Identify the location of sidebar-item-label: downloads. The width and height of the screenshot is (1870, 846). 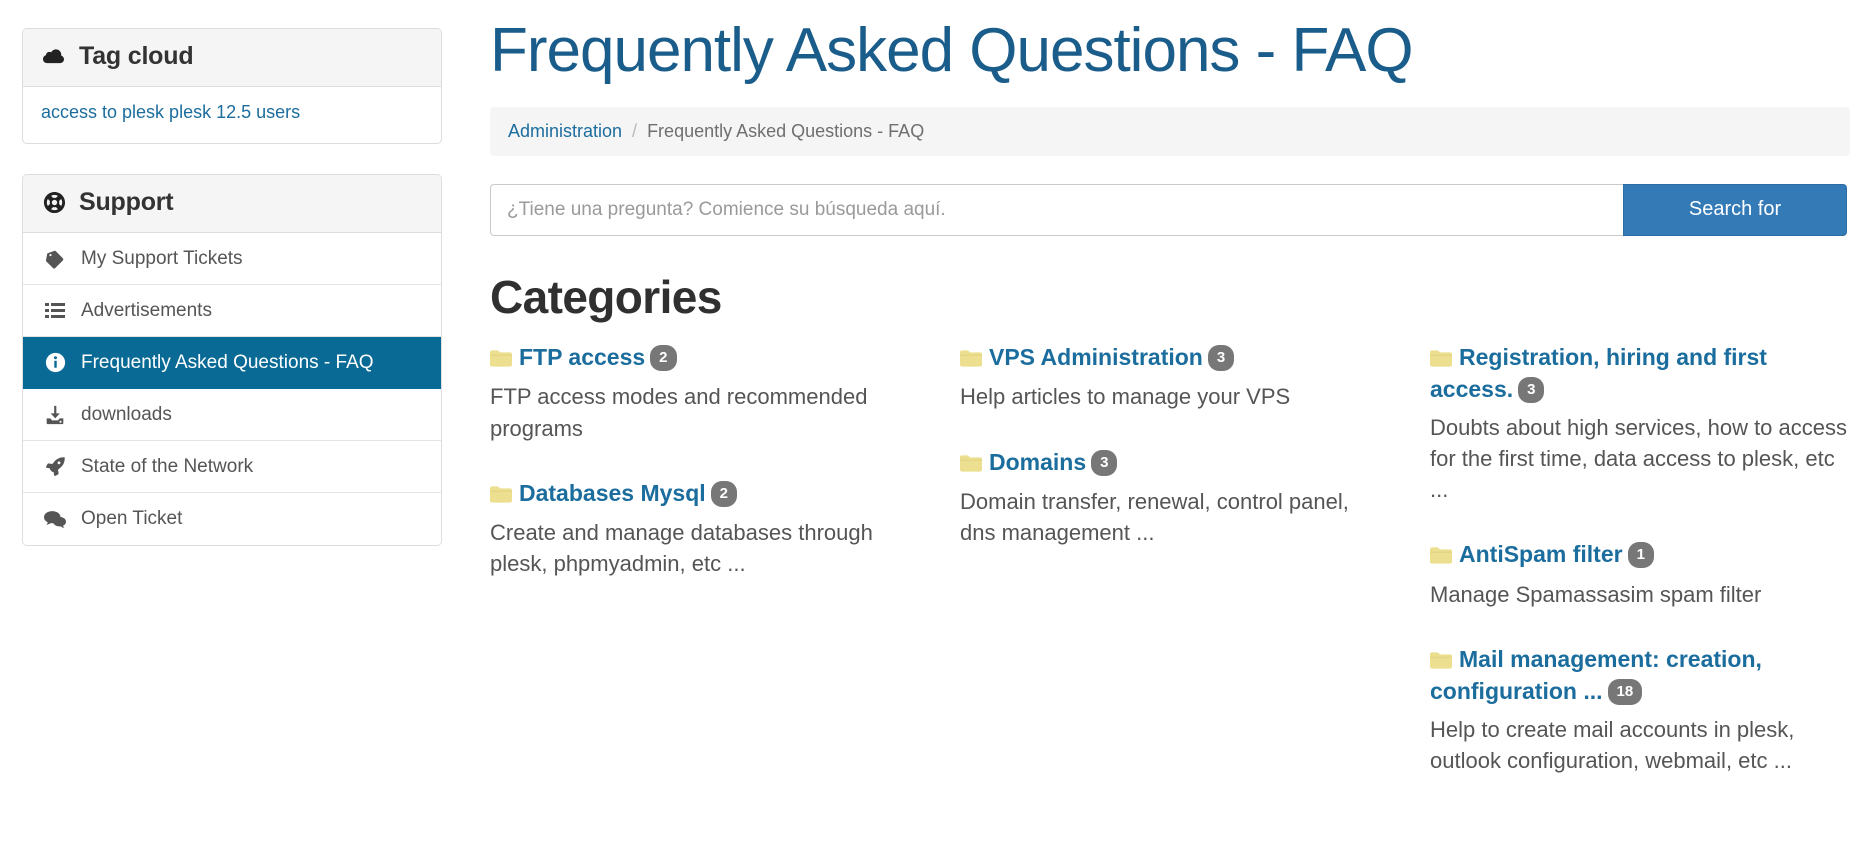
(126, 414).